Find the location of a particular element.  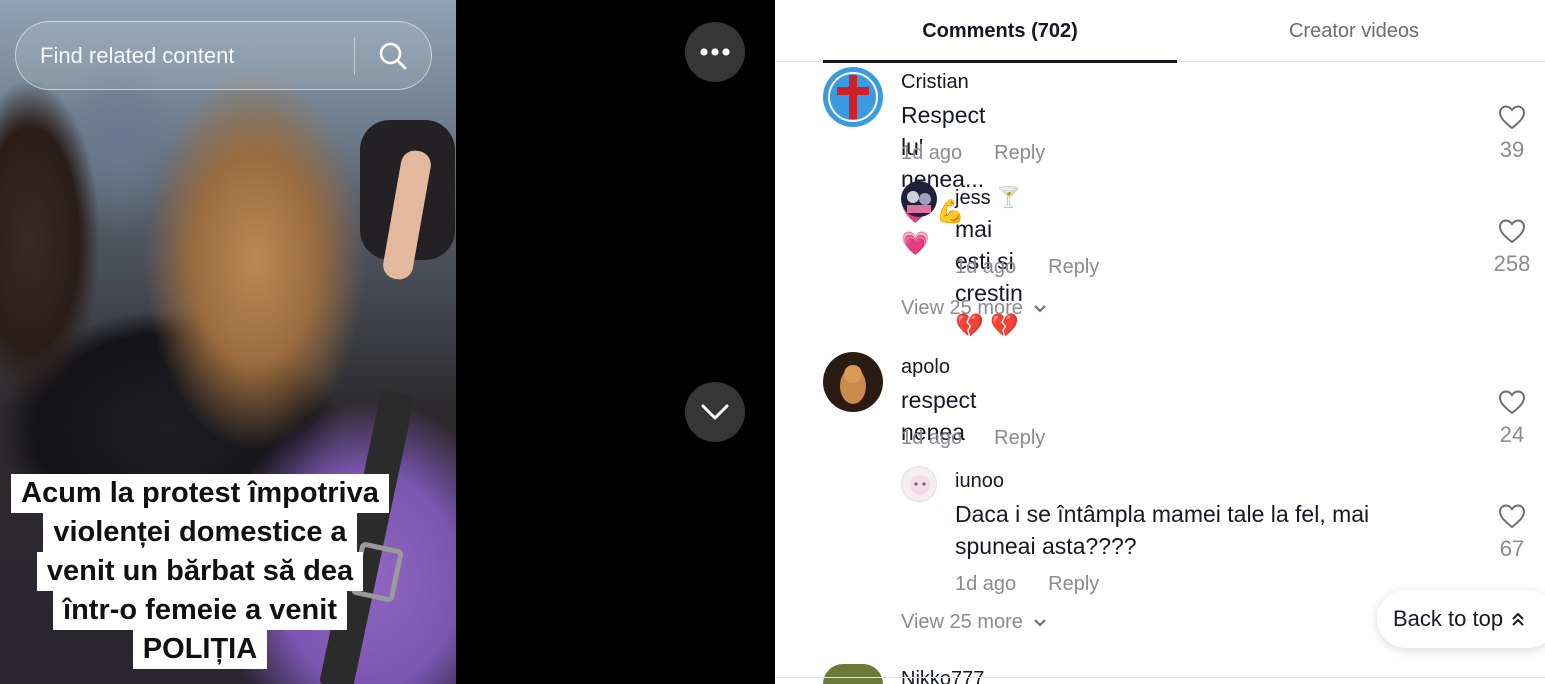

search-icon is located at coordinates (393, 55).